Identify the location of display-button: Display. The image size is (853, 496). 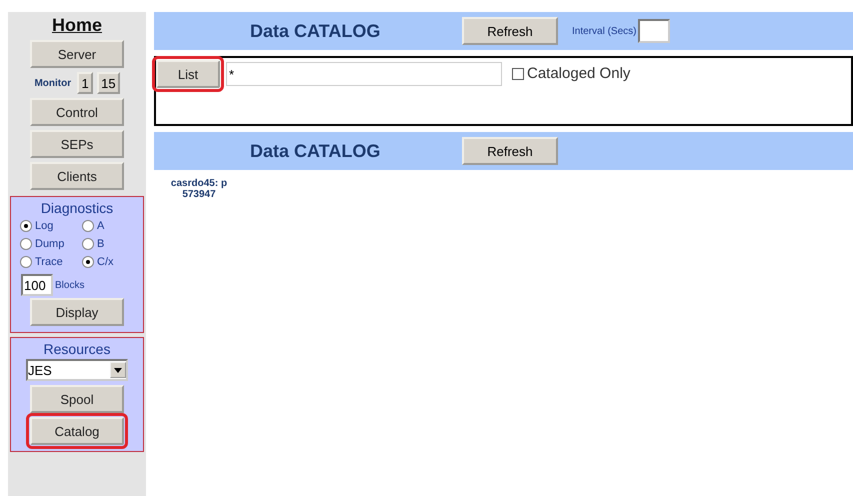
(77, 312).